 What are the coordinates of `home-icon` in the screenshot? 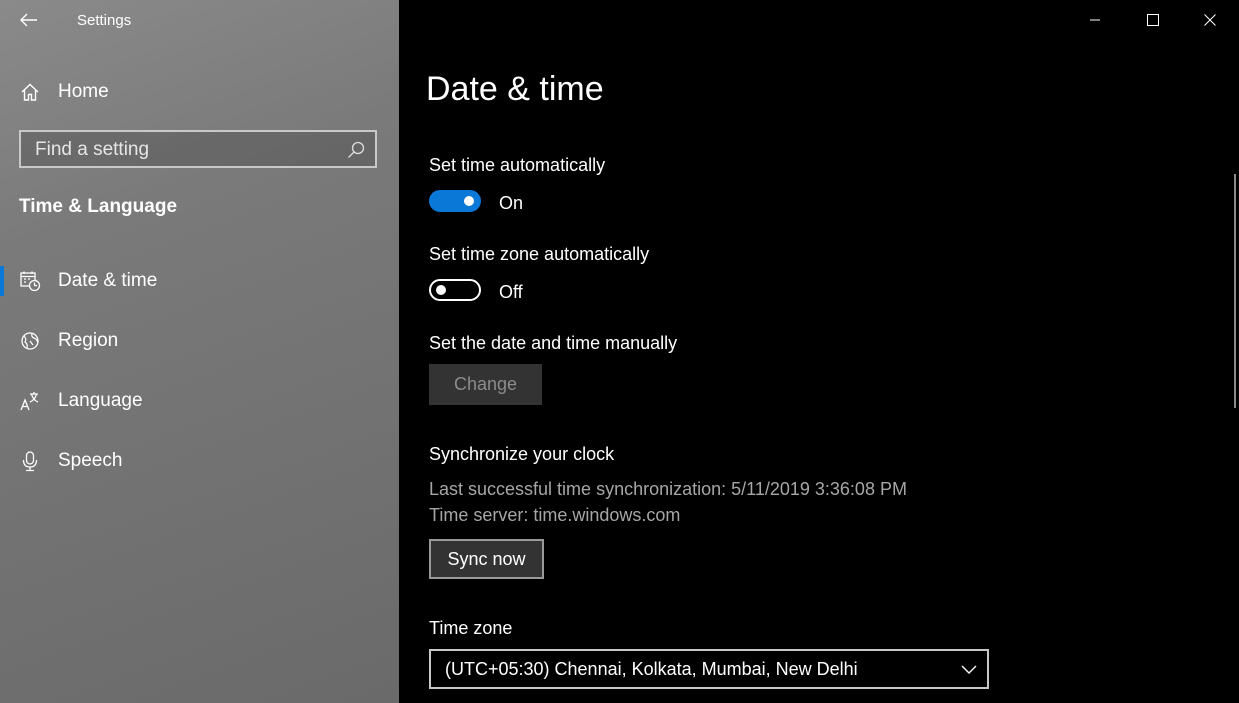 It's located at (30, 92).